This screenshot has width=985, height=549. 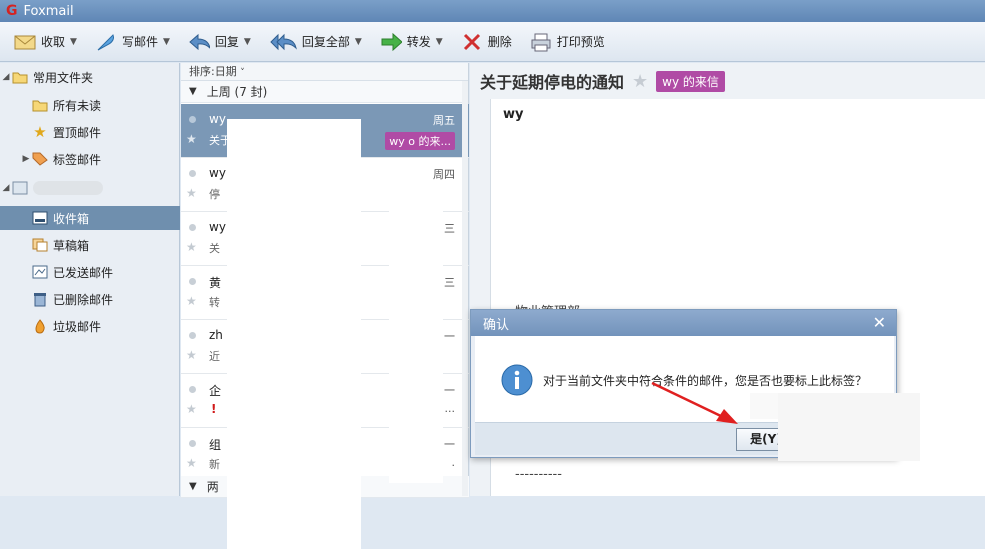 I want to click on annotation-arrow-icon, so click(x=694, y=402).